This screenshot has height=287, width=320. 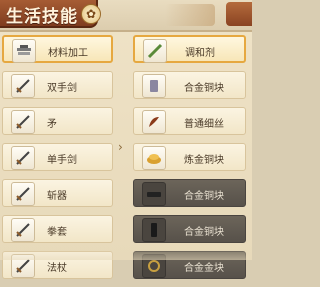 I want to click on list-item-label: 拳套, so click(x=57, y=232).